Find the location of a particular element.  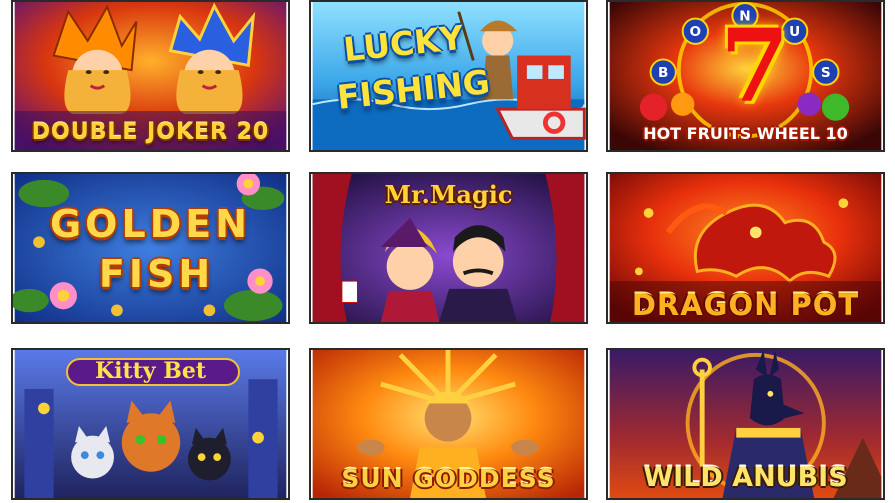

svg-text: U is located at coordinates (794, 32).